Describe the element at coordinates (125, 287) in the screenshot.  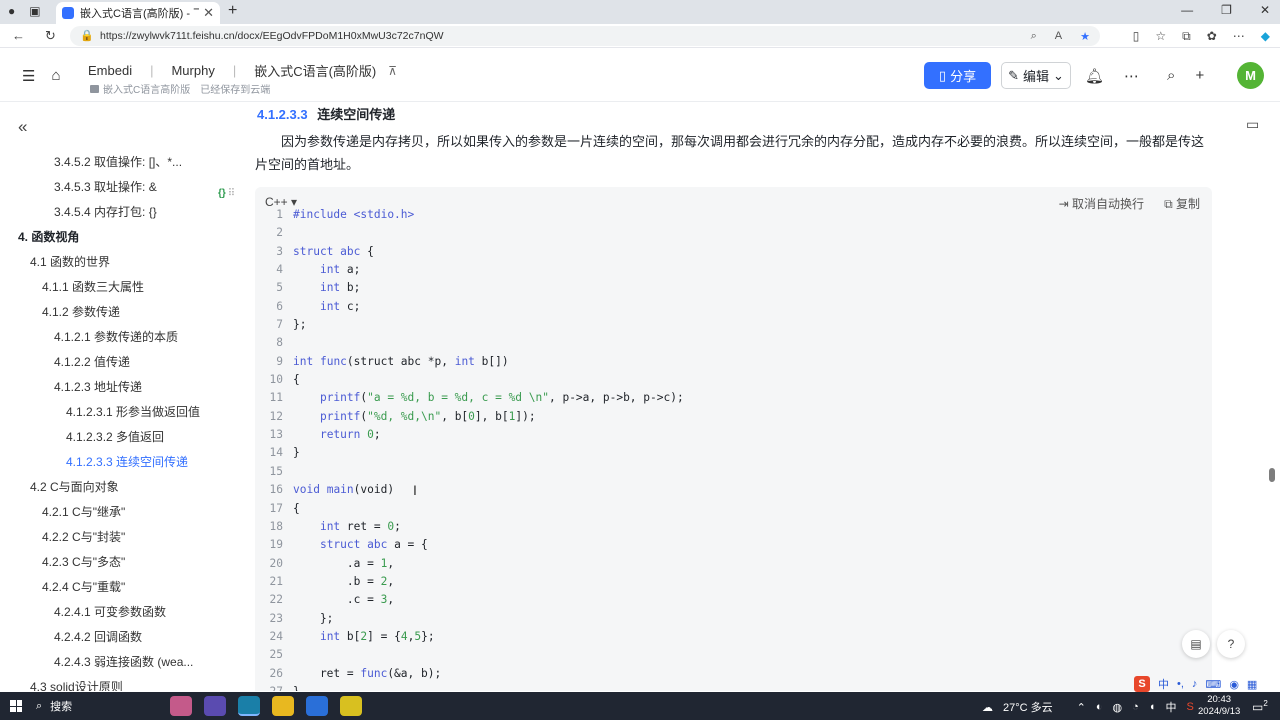
I see `toc-item: 4.1.1 函数三大属性` at that location.